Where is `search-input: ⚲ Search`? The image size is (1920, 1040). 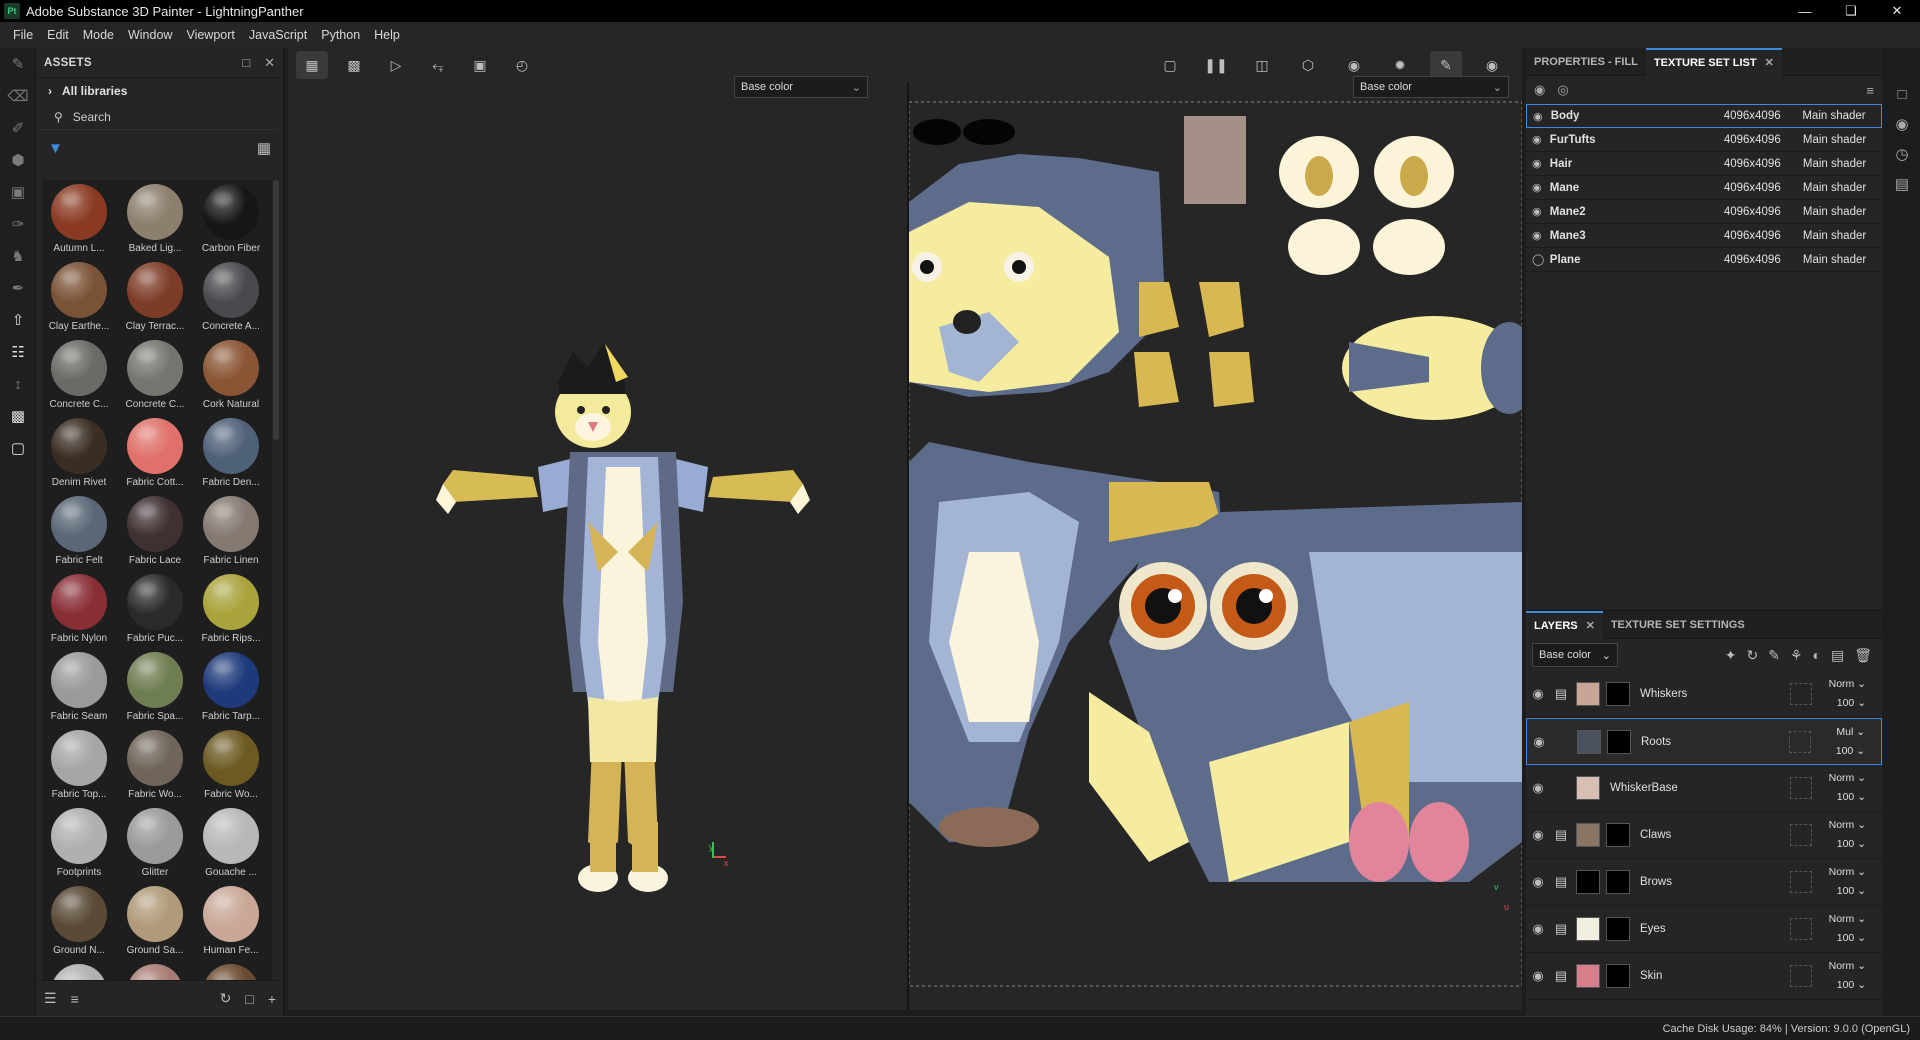 search-input: ⚲ Search is located at coordinates (159, 117).